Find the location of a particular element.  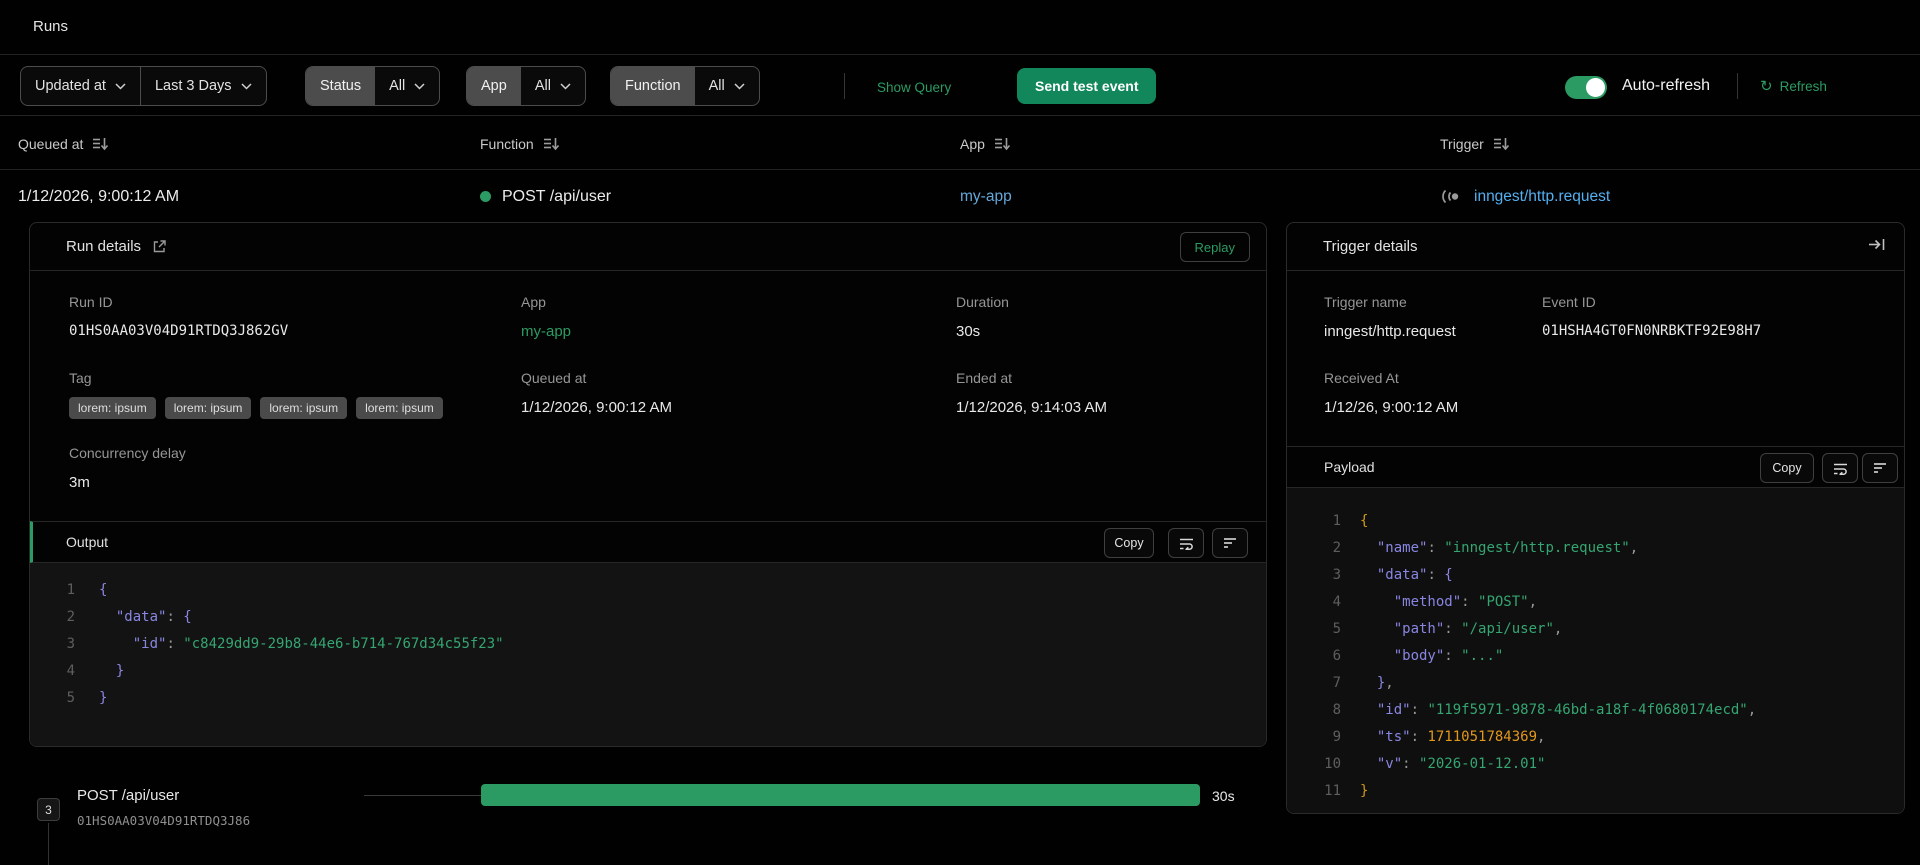

payload-code-line: 10 "v": "2026-01-12.01" is located at coordinates (1595, 764).